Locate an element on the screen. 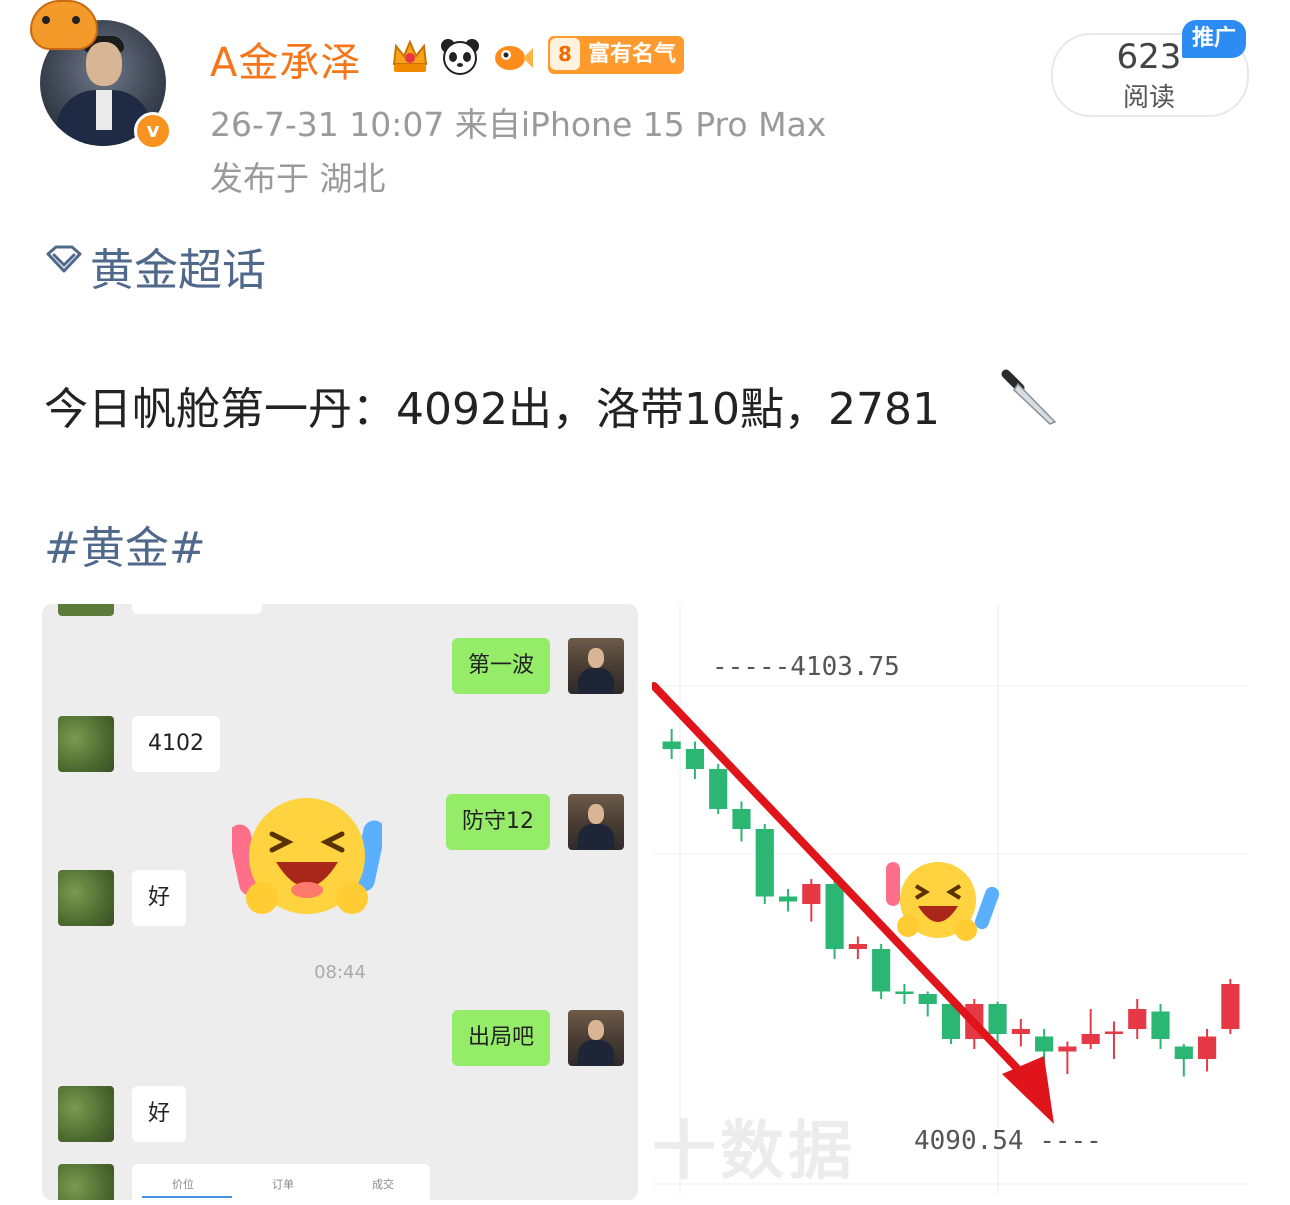 The width and height of the screenshot is (1290, 1205). super-topic-icon is located at coordinates (64, 259).